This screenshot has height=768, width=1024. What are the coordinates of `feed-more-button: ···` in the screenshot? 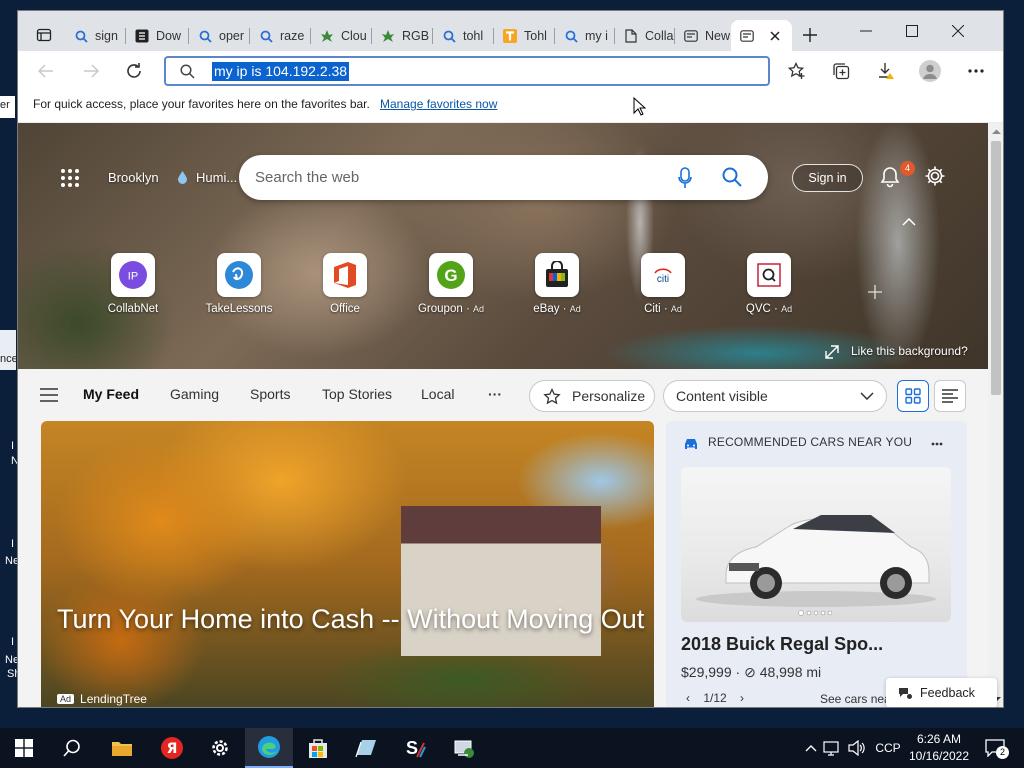 It's located at (495, 394).